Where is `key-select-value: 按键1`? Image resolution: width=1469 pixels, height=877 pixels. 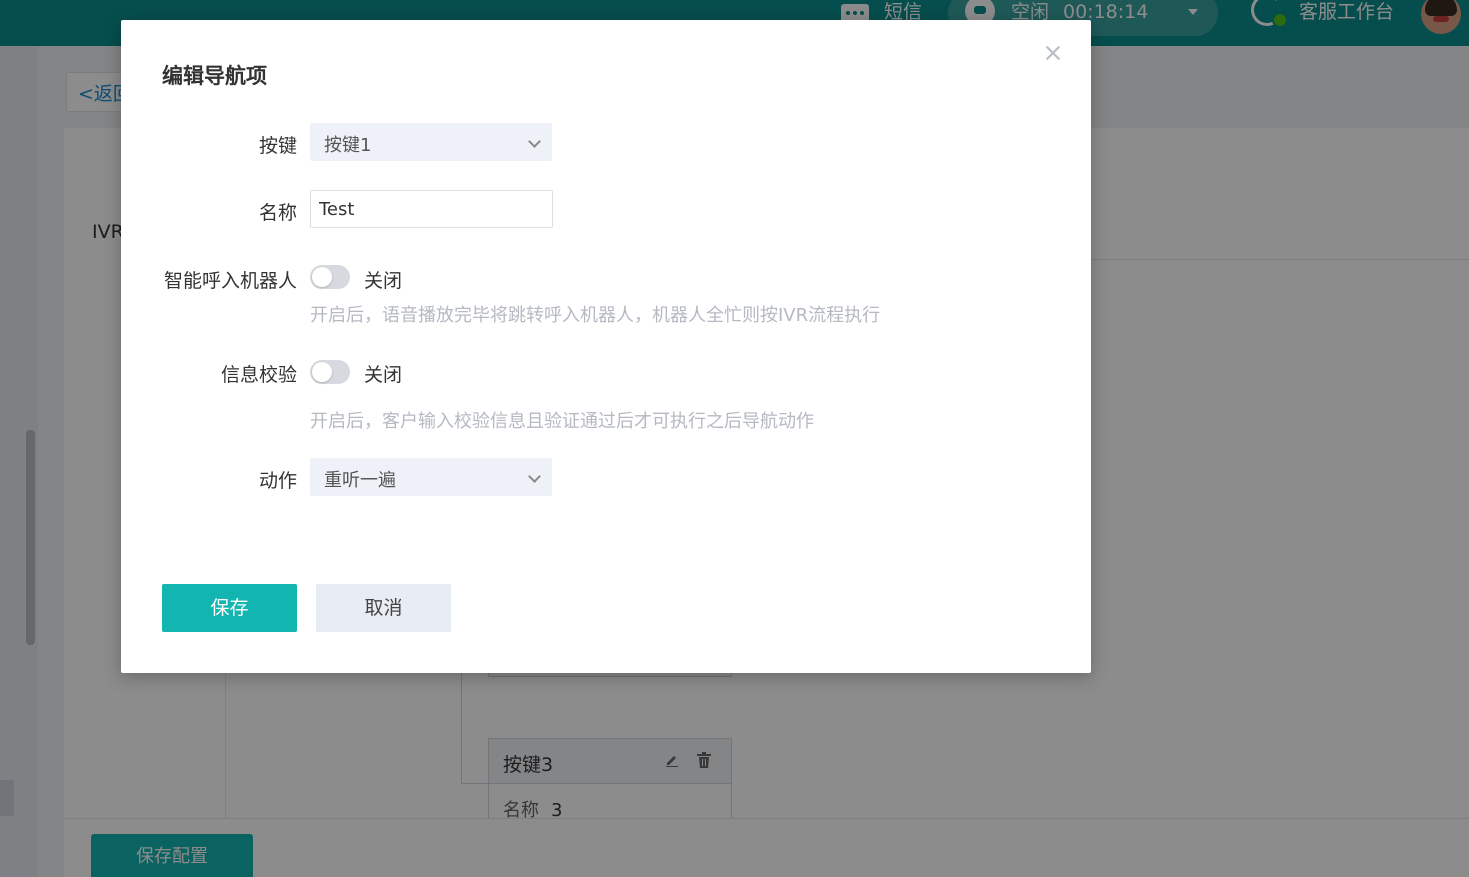
key-select-value: 按键1 is located at coordinates (348, 145).